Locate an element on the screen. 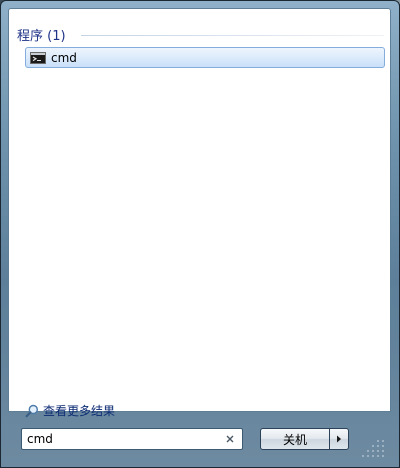  clear-icon is located at coordinates (230, 439).